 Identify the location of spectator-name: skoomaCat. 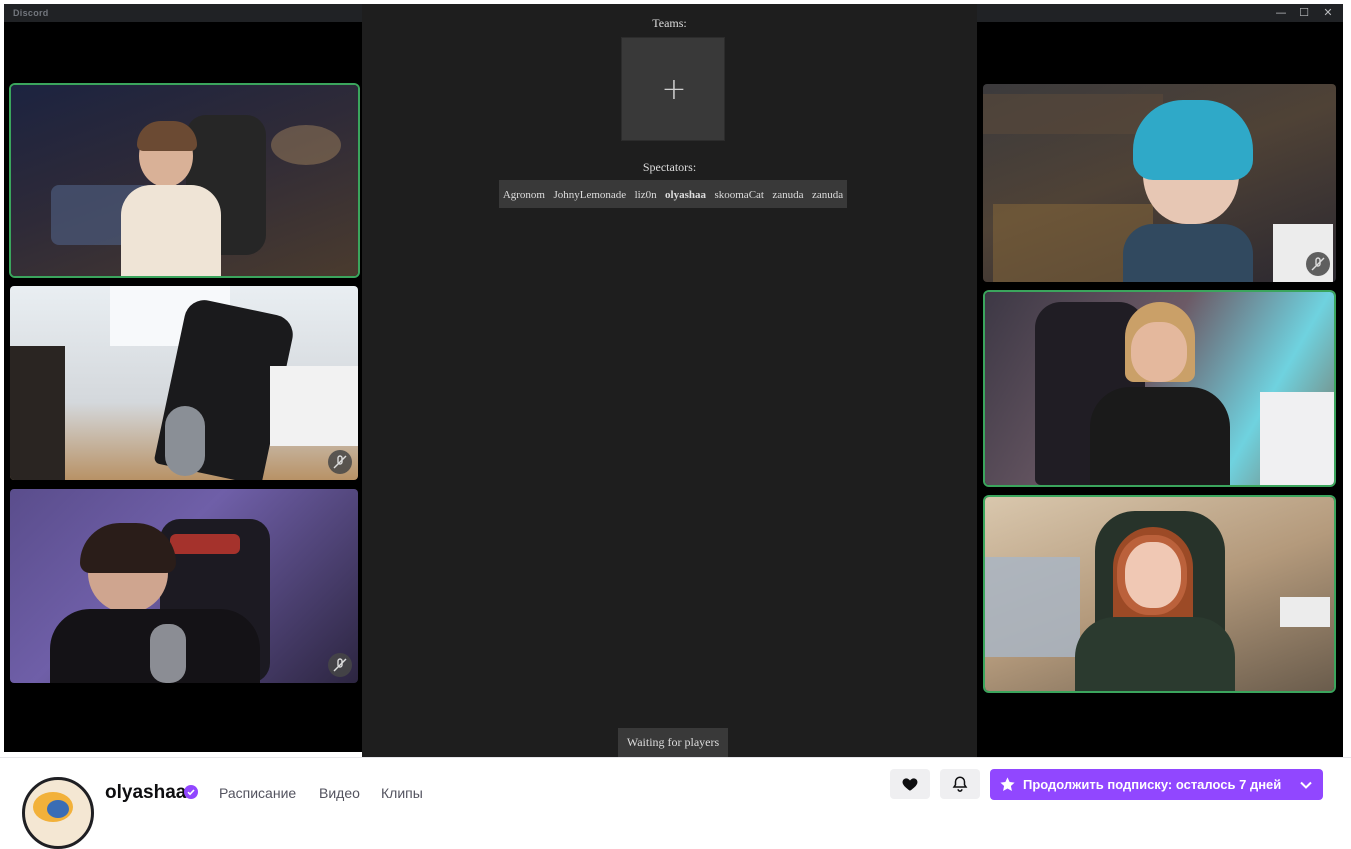
(739, 195).